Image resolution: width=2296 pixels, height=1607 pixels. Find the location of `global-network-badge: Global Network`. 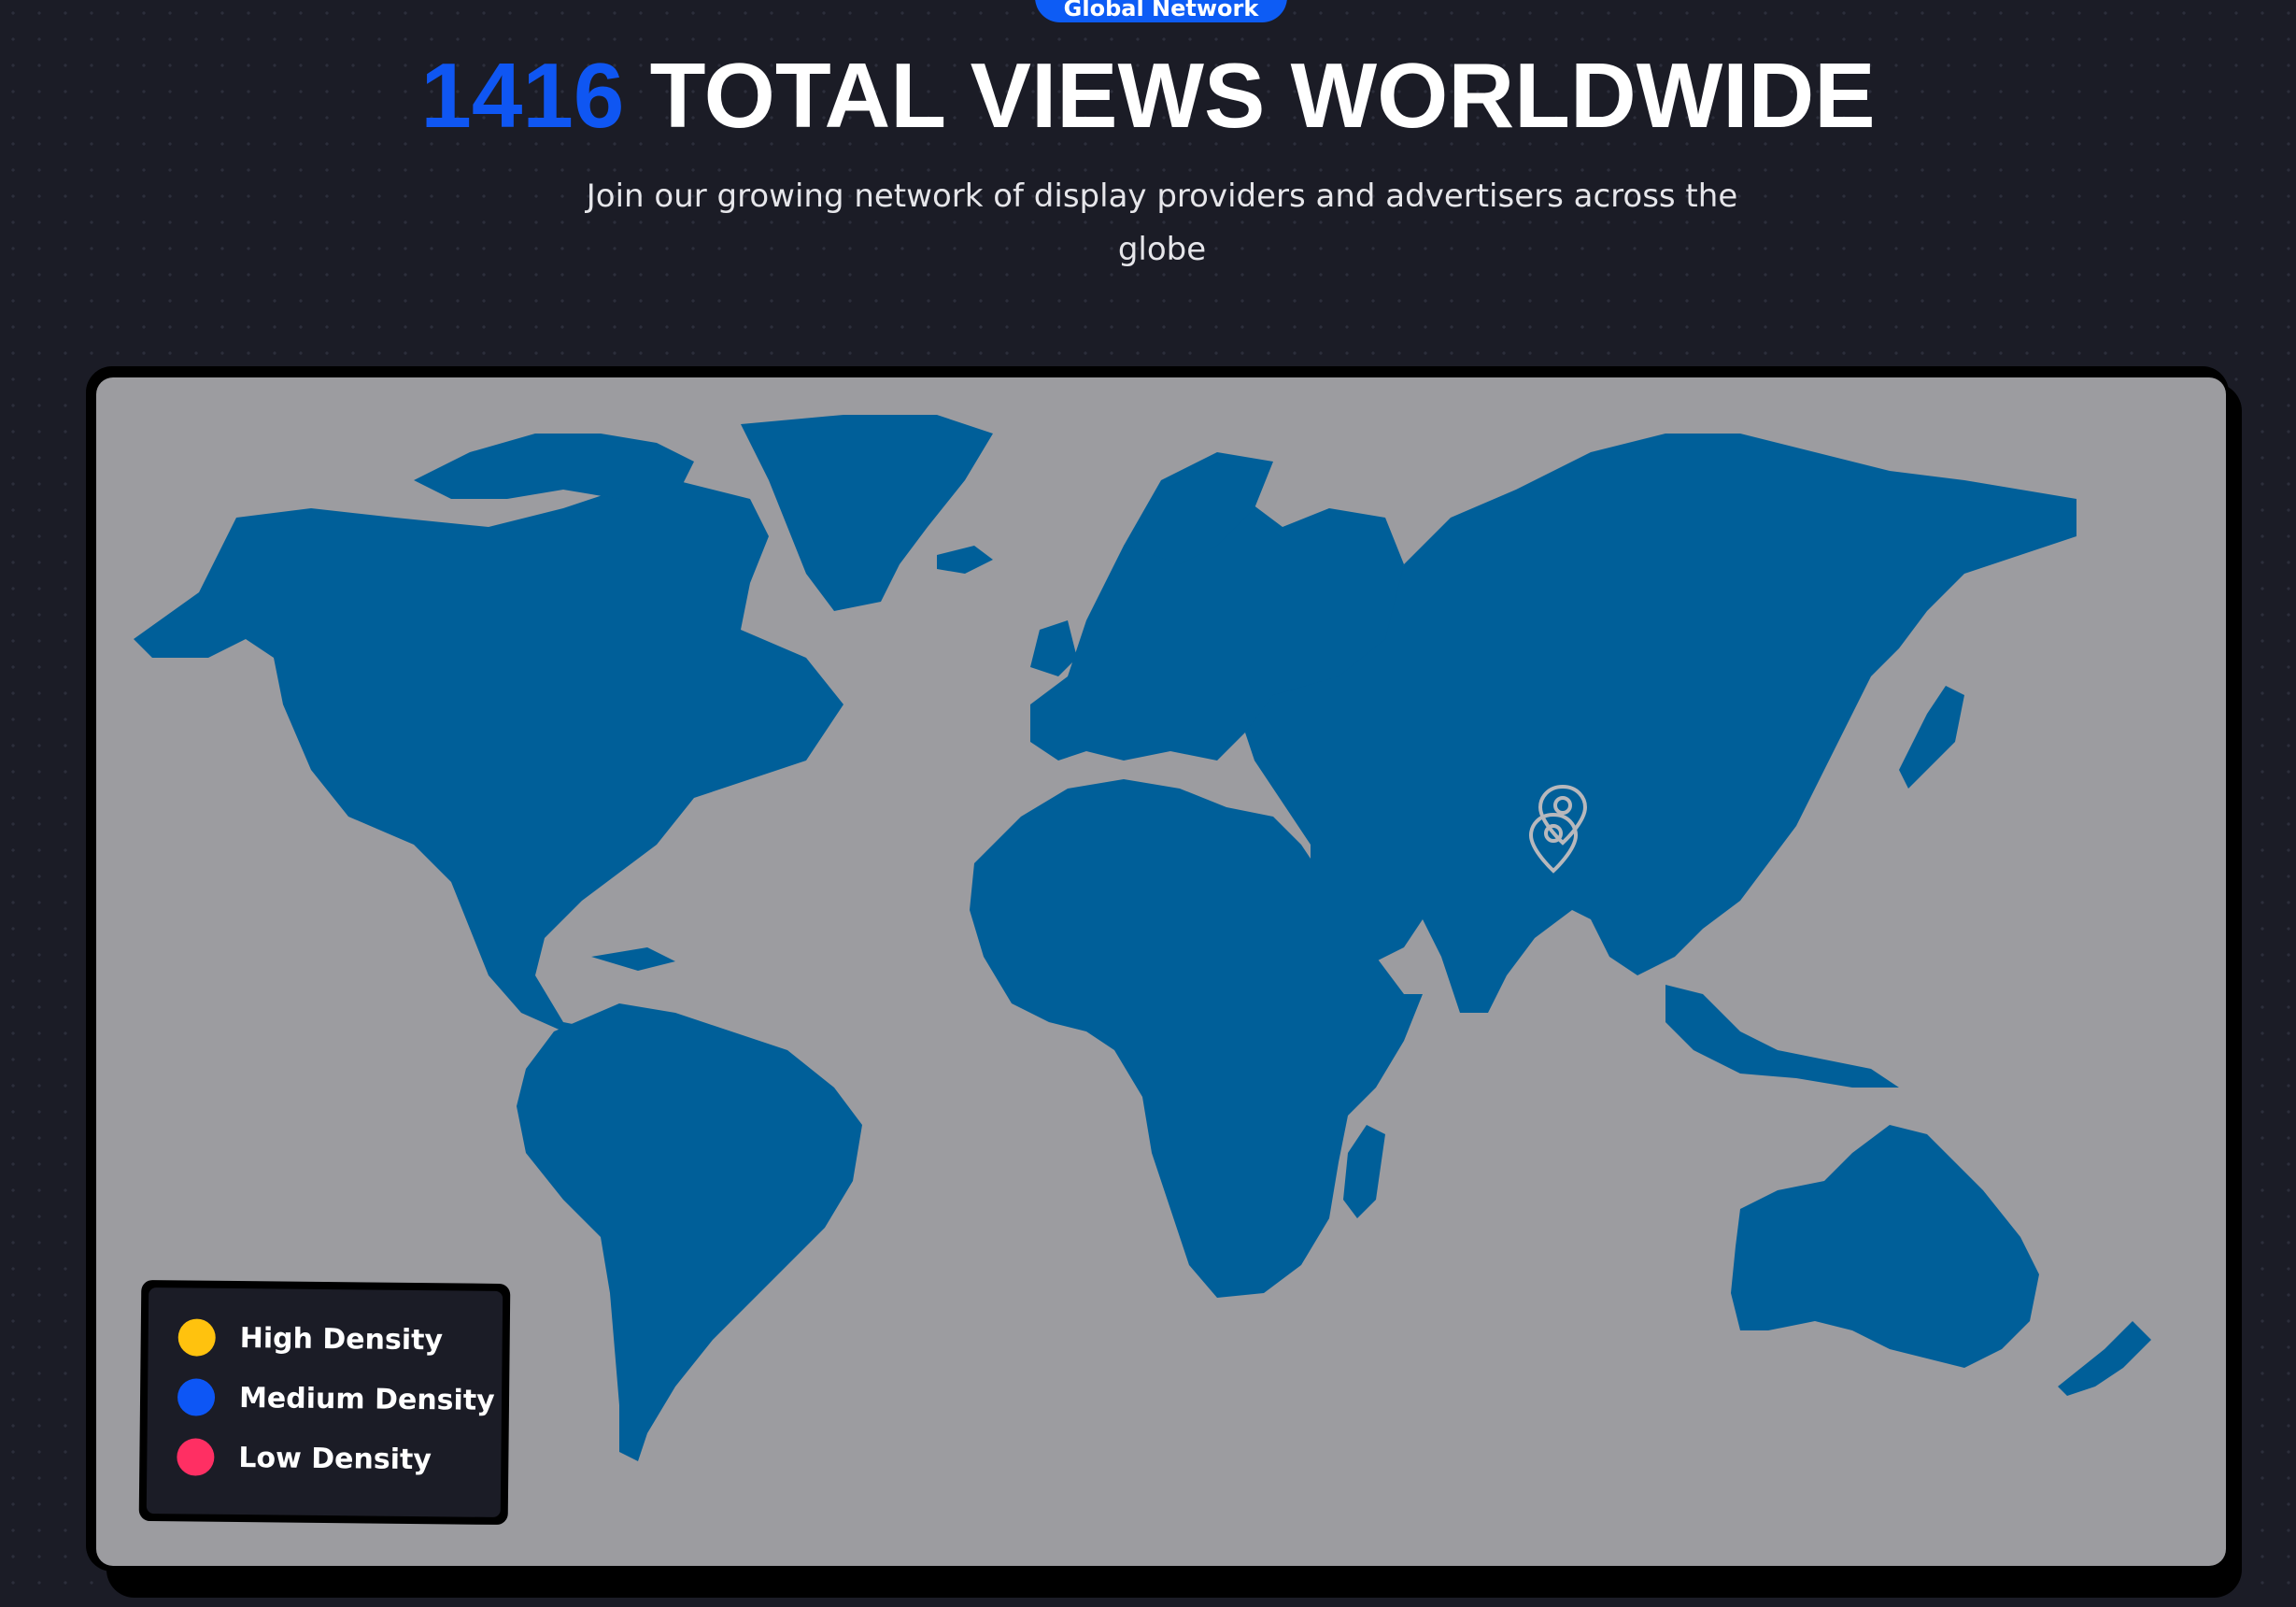

global-network-badge: Global Network is located at coordinates (1161, 11).